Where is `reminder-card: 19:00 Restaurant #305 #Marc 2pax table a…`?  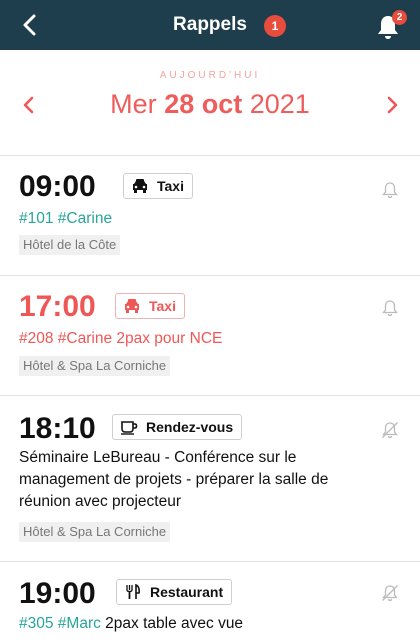
reminder-card: 19:00 Restaurant #305 #Marc 2pax table a… is located at coordinates (210, 602).